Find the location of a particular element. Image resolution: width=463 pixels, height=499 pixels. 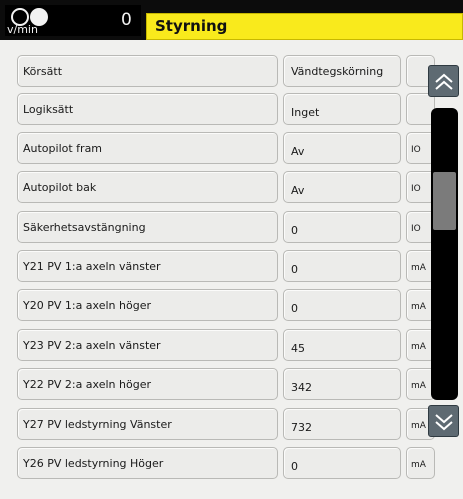

setting-unit: mA is located at coordinates (420, 463).